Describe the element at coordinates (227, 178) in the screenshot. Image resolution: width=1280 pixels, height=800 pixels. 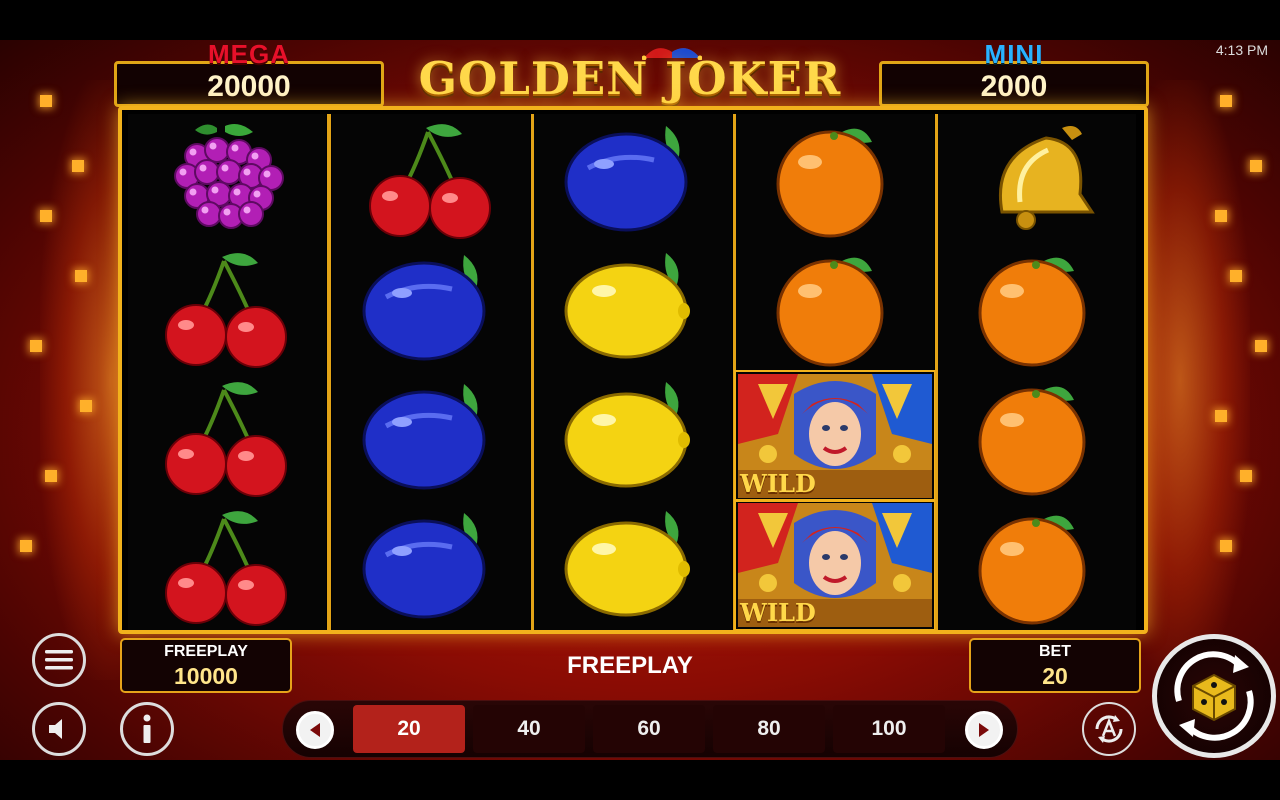
I see `grapes-symbol` at that location.